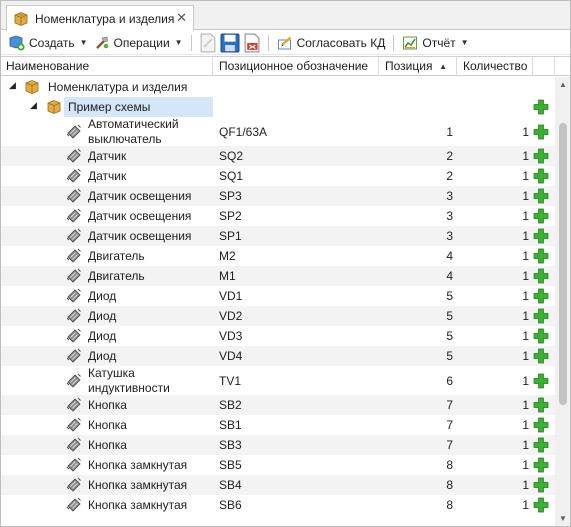  What do you see at coordinates (277, 380) in the screenshot?
I see `table-row: Катушка индуктивности TV1 6 1` at bounding box center [277, 380].